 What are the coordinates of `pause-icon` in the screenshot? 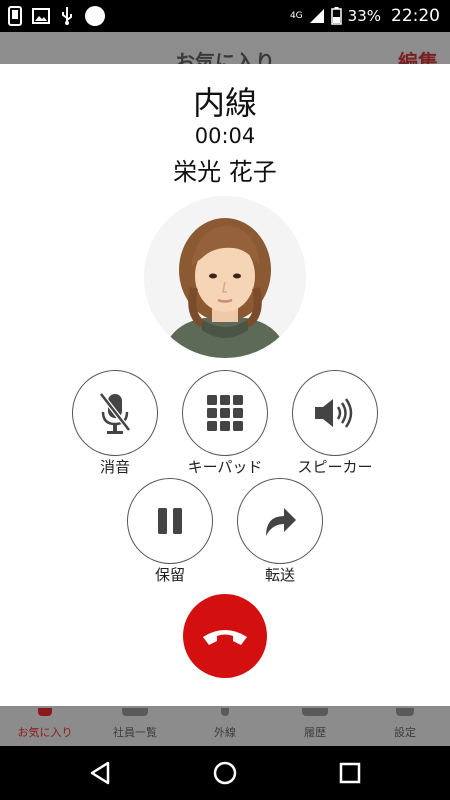 It's located at (170, 521).